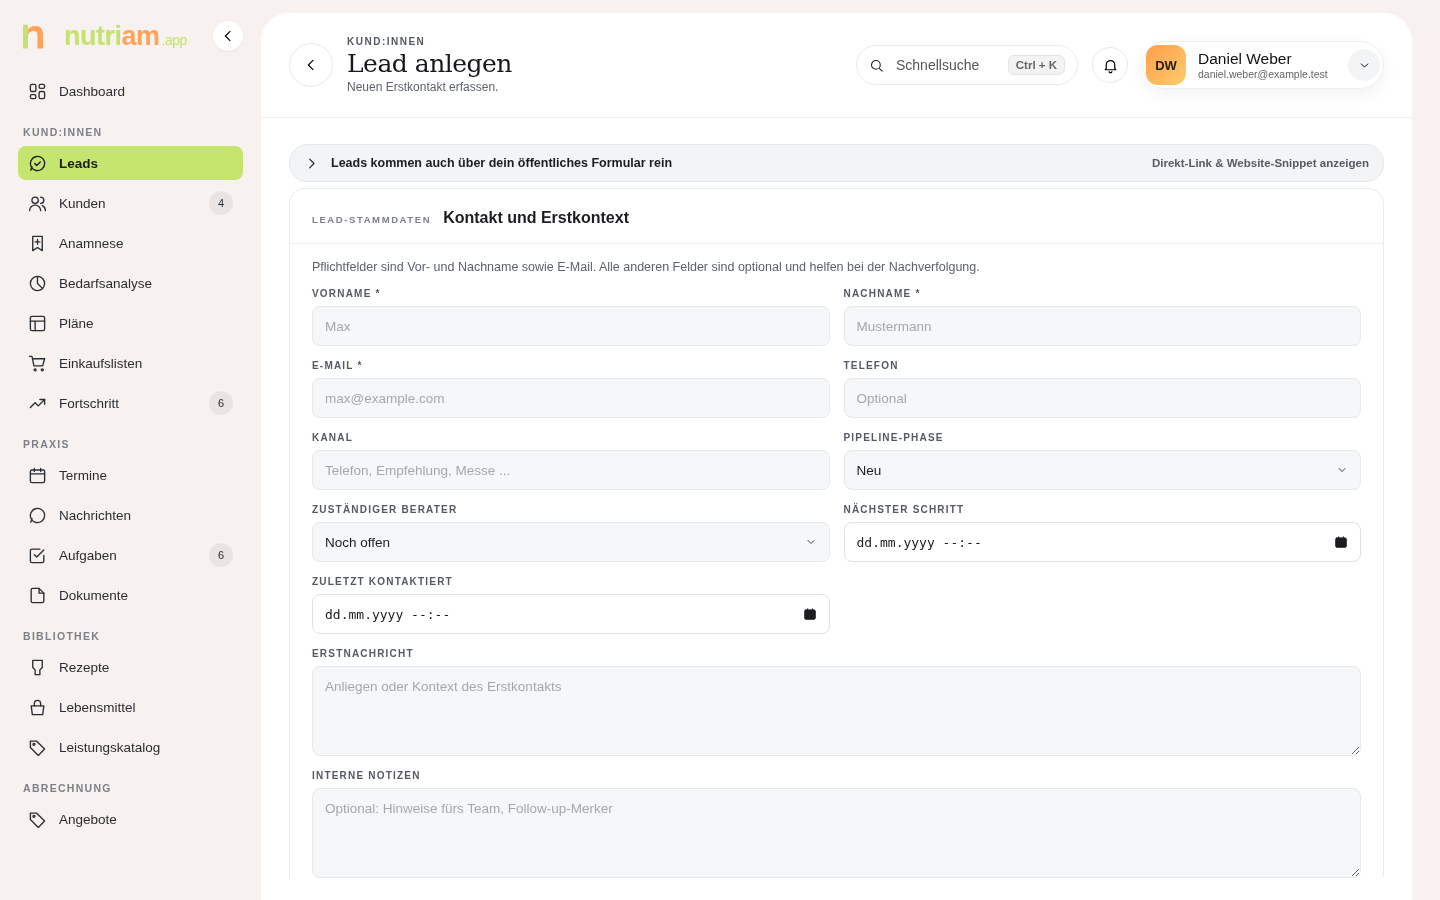  I want to click on user-email: daniel.weber@example.test, so click(1263, 74).